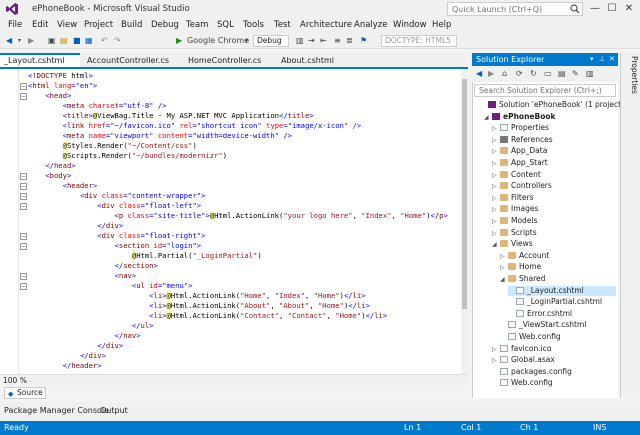 The image size is (640, 435). What do you see at coordinates (135, 60) in the screenshot?
I see `tab-accountcontroller: AccountController.cs` at bounding box center [135, 60].